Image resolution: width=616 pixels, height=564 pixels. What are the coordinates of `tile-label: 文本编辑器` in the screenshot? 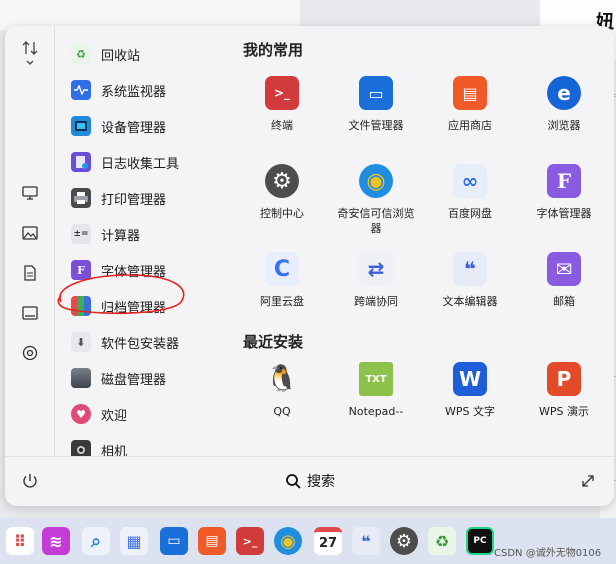 It's located at (470, 301).